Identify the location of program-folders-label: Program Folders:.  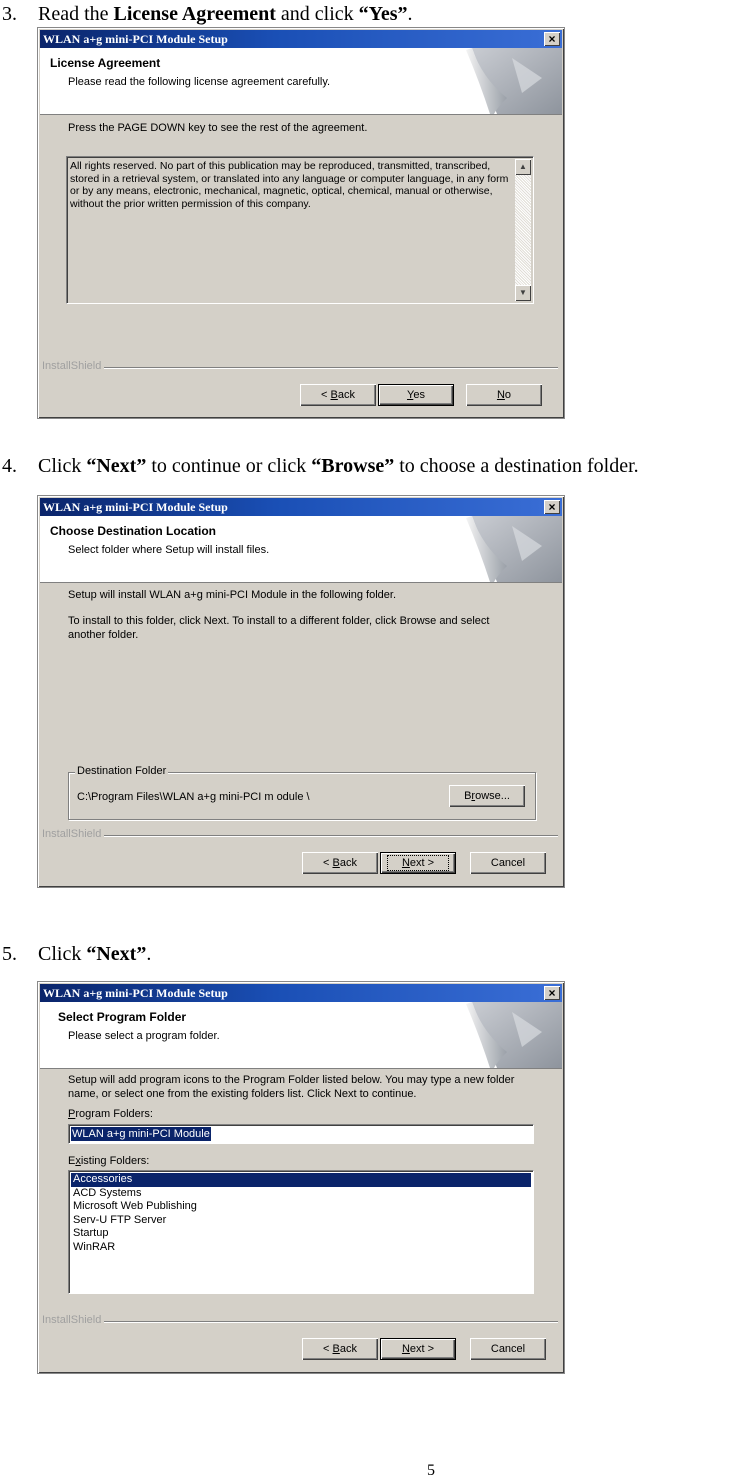
(110, 1114).